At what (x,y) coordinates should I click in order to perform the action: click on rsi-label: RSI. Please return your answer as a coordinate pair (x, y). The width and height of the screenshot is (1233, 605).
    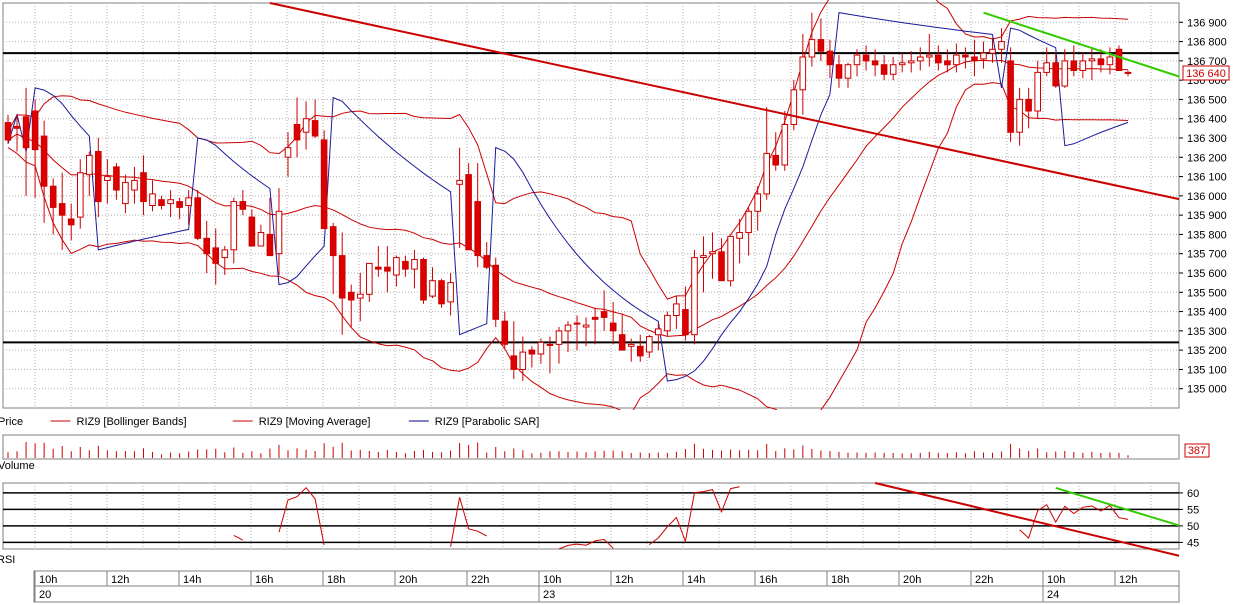
    Looking at the image, I should click on (7, 560).